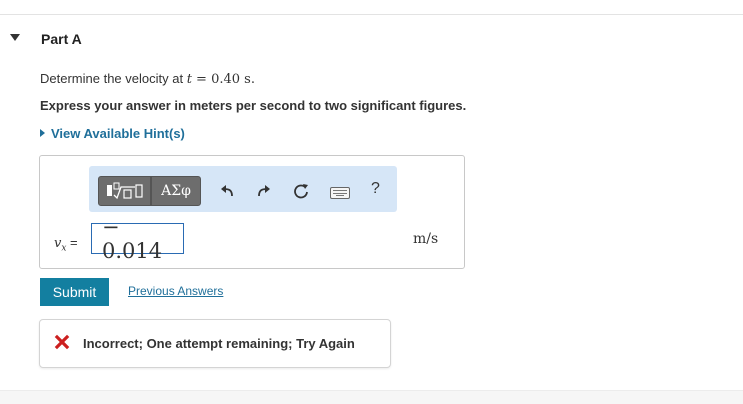  I want to click on undo-icon, so click(227, 191).